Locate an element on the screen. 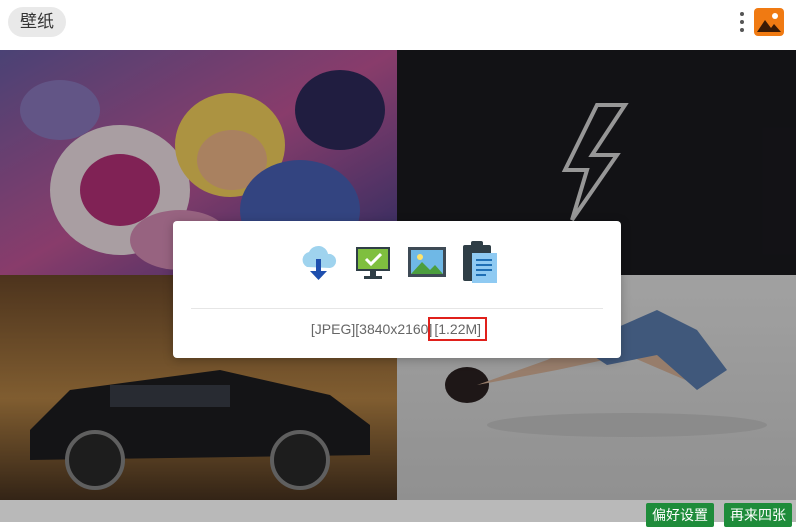 This screenshot has height=527, width=796. download-icon is located at coordinates (319, 263).